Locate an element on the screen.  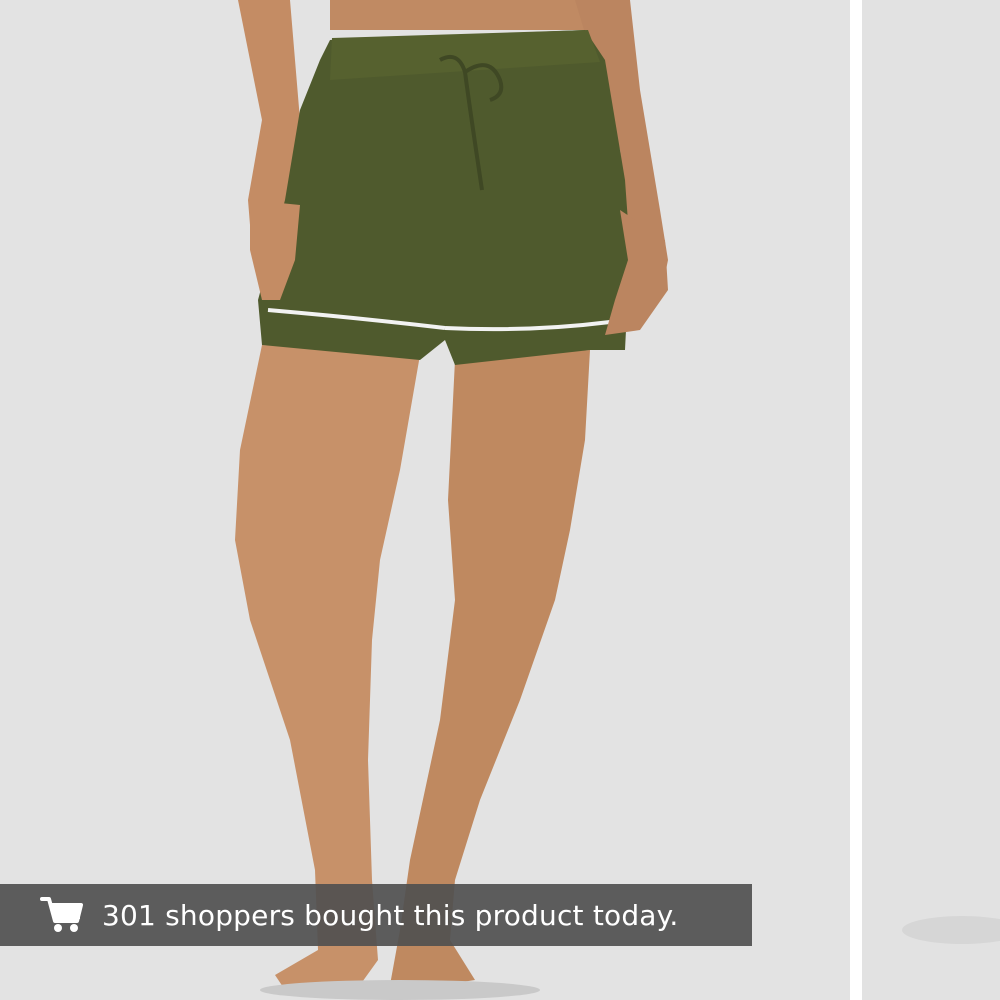
next-product-photo is located at coordinates (931, 500).